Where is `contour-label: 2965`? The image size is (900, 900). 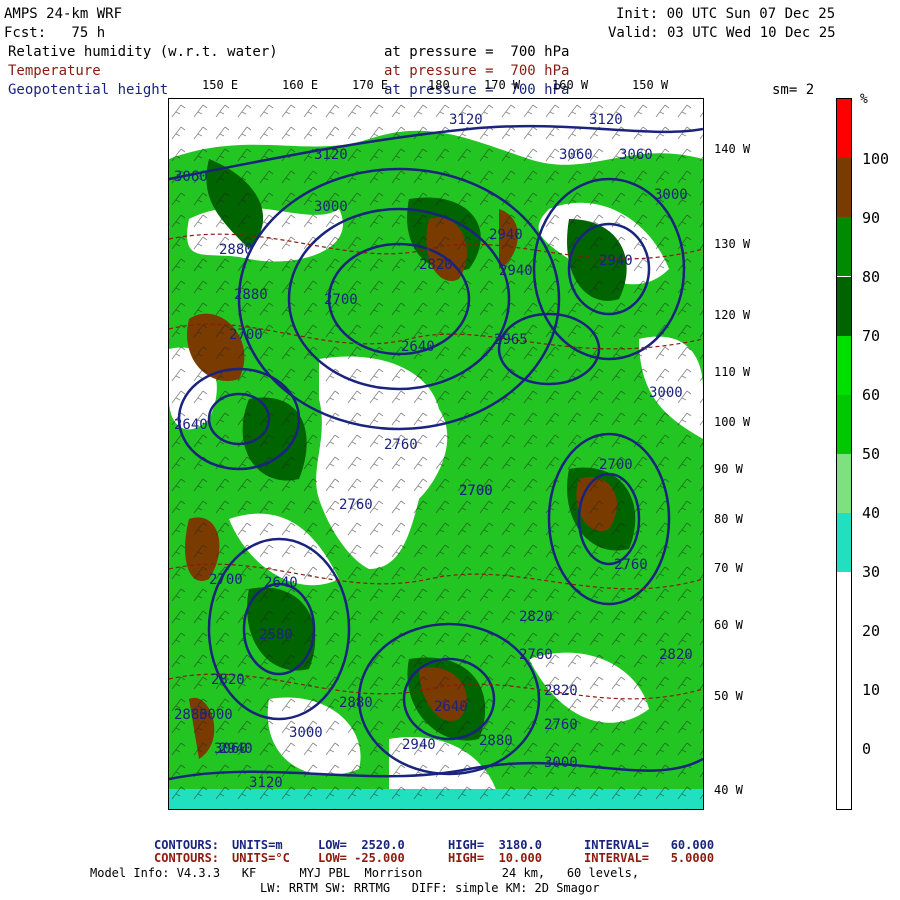
contour-label: 2965 is located at coordinates (511, 340).